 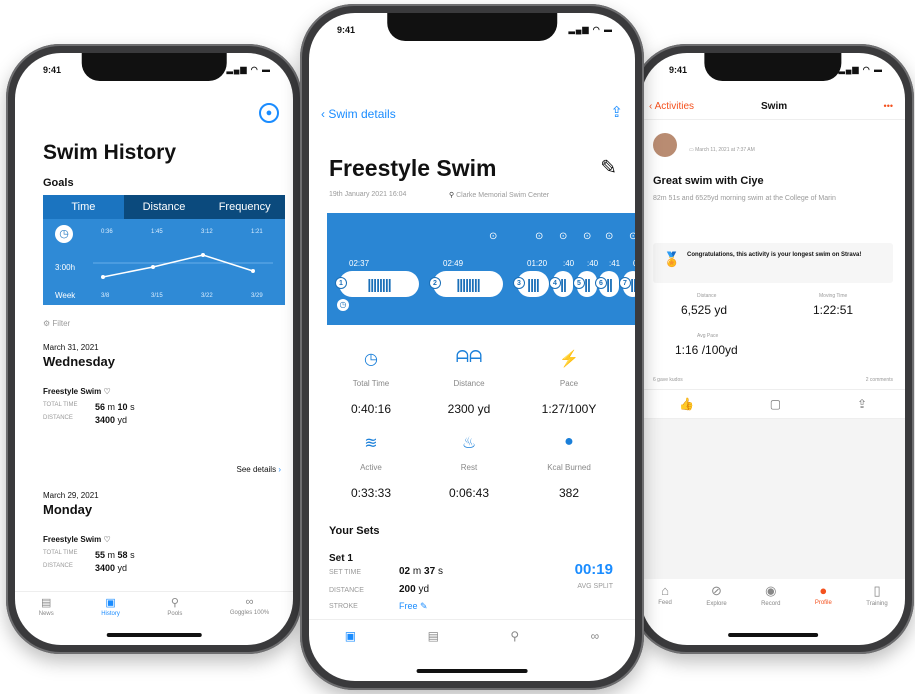 I want to click on goals-label: Goals, so click(x=58, y=183).